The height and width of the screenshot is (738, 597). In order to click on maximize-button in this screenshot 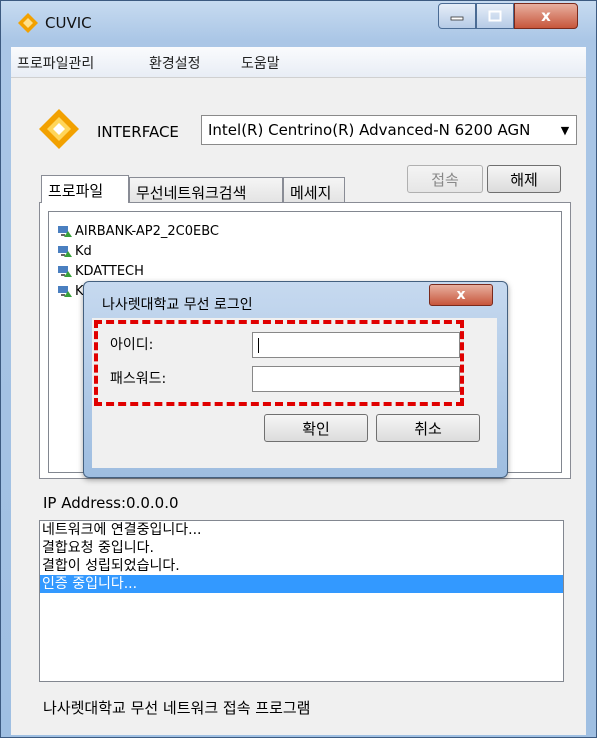, I will do `click(495, 16)`.